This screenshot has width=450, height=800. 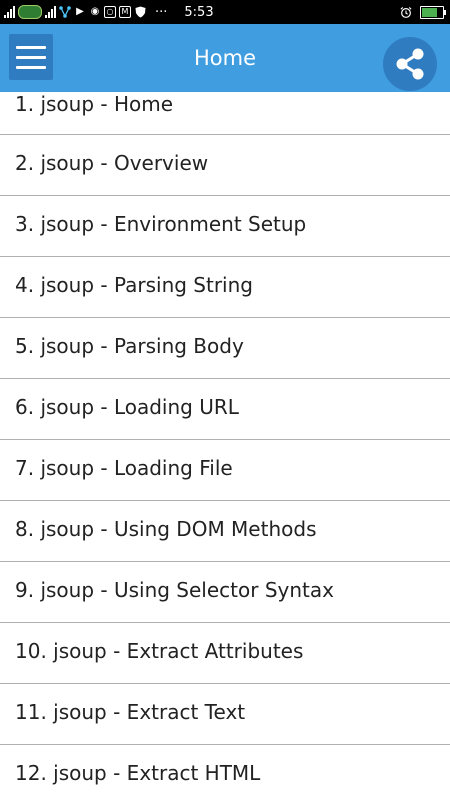 I want to click on list-item-label: 10. jsoup - Extract Attributes, so click(x=159, y=651).